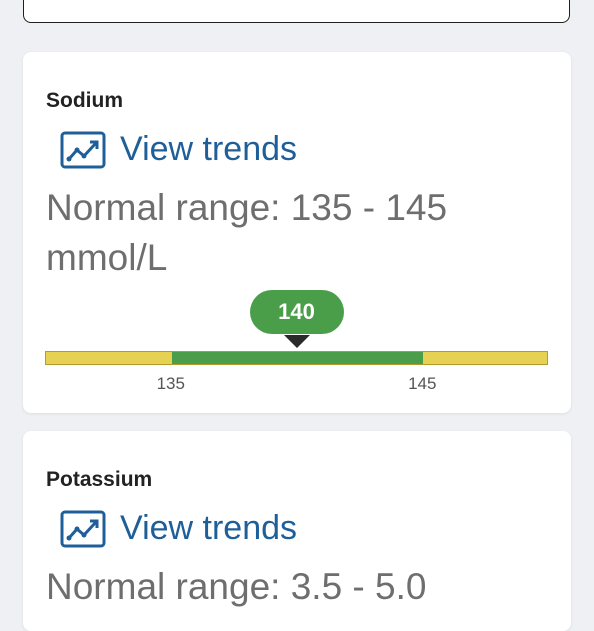 Image resolution: width=594 pixels, height=631 pixels. I want to click on range-bar, so click(296, 358).